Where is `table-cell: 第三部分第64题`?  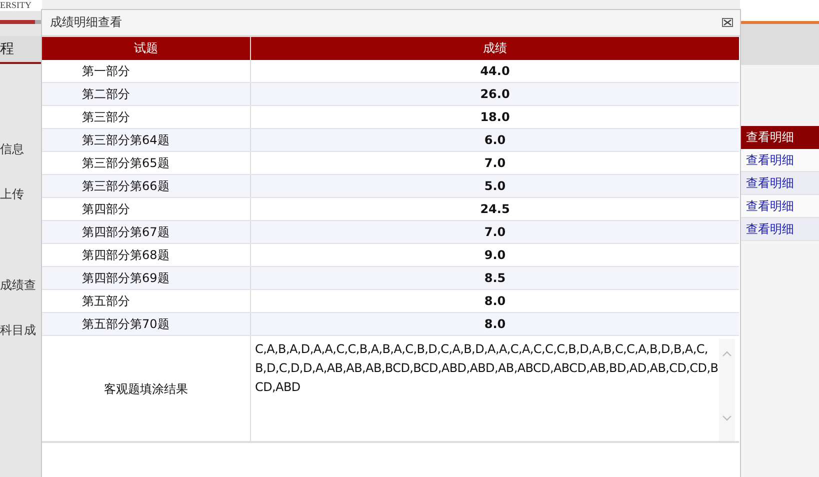 table-cell: 第三部分第64题 is located at coordinates (146, 140).